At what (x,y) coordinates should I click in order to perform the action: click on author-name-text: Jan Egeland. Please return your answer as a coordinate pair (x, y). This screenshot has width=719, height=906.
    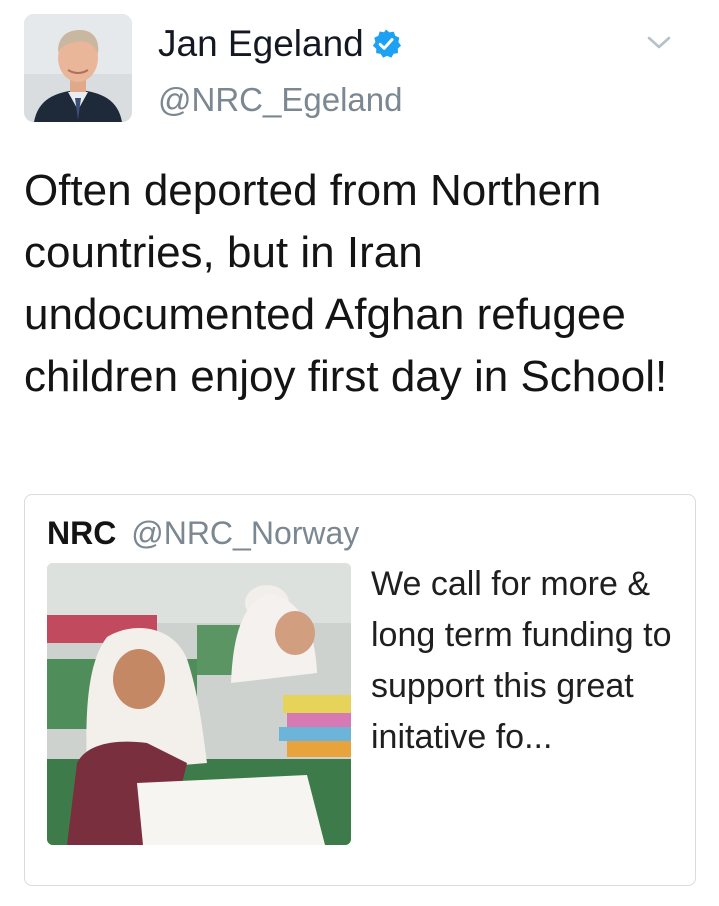
    Looking at the image, I should click on (261, 43).